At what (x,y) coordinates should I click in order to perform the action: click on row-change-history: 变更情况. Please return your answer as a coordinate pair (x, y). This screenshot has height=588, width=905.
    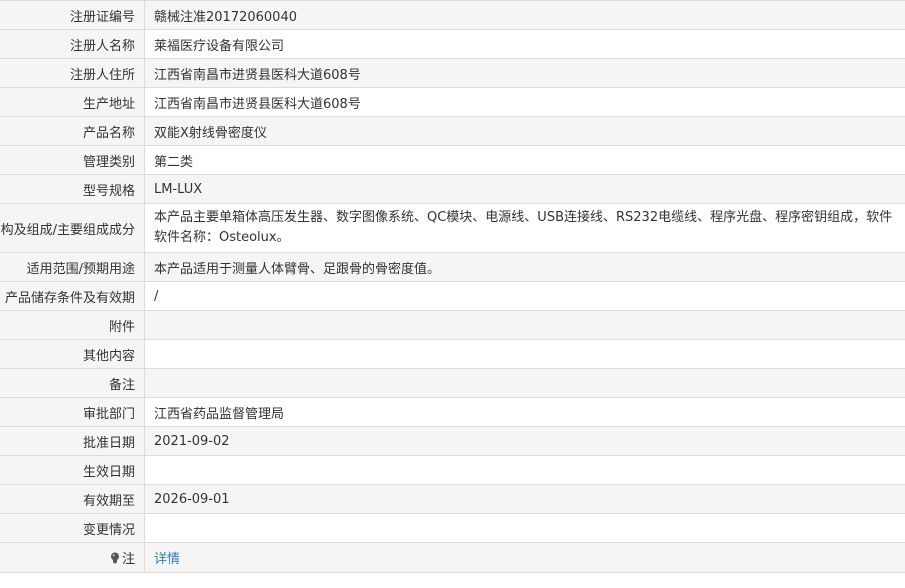
    Looking at the image, I should click on (452, 528).